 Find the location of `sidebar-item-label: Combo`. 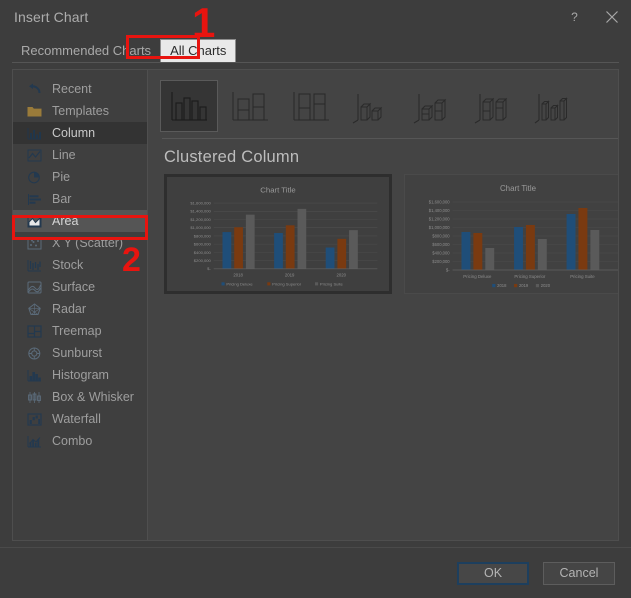

sidebar-item-label: Combo is located at coordinates (72, 441).